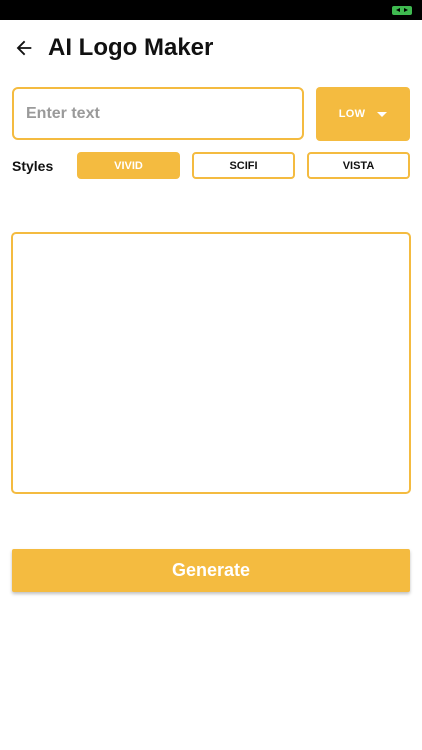 This screenshot has width=422, height=750. I want to click on page-title: AI Logo Maker, so click(131, 47).